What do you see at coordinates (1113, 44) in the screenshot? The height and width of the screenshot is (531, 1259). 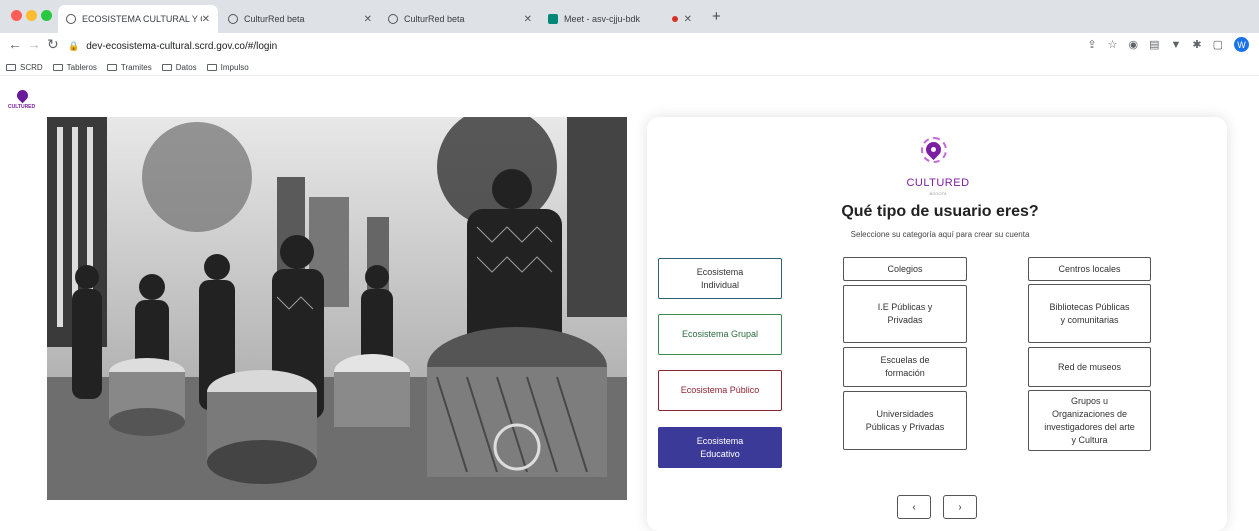 I see `bookmark-star-icon: ☆` at bounding box center [1113, 44].